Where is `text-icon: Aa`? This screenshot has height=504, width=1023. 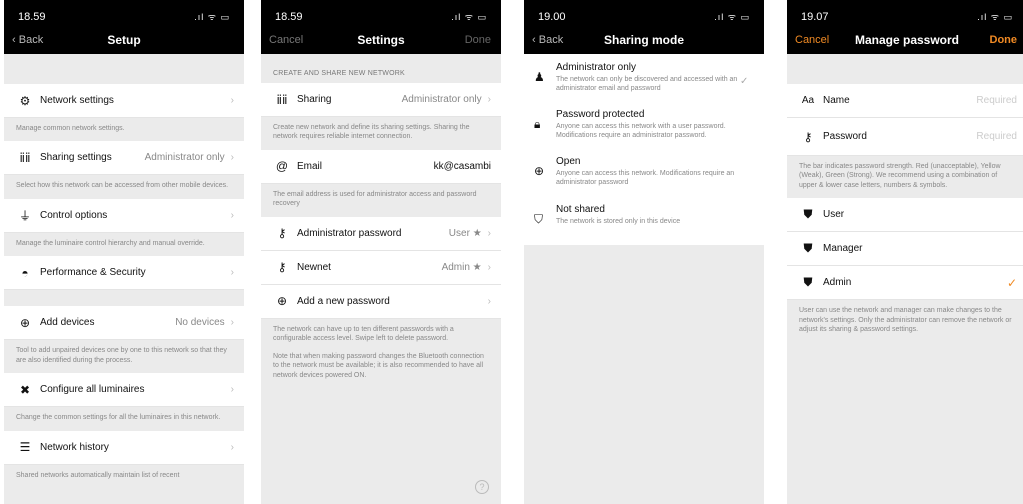
text-icon: Aa is located at coordinates (808, 100).